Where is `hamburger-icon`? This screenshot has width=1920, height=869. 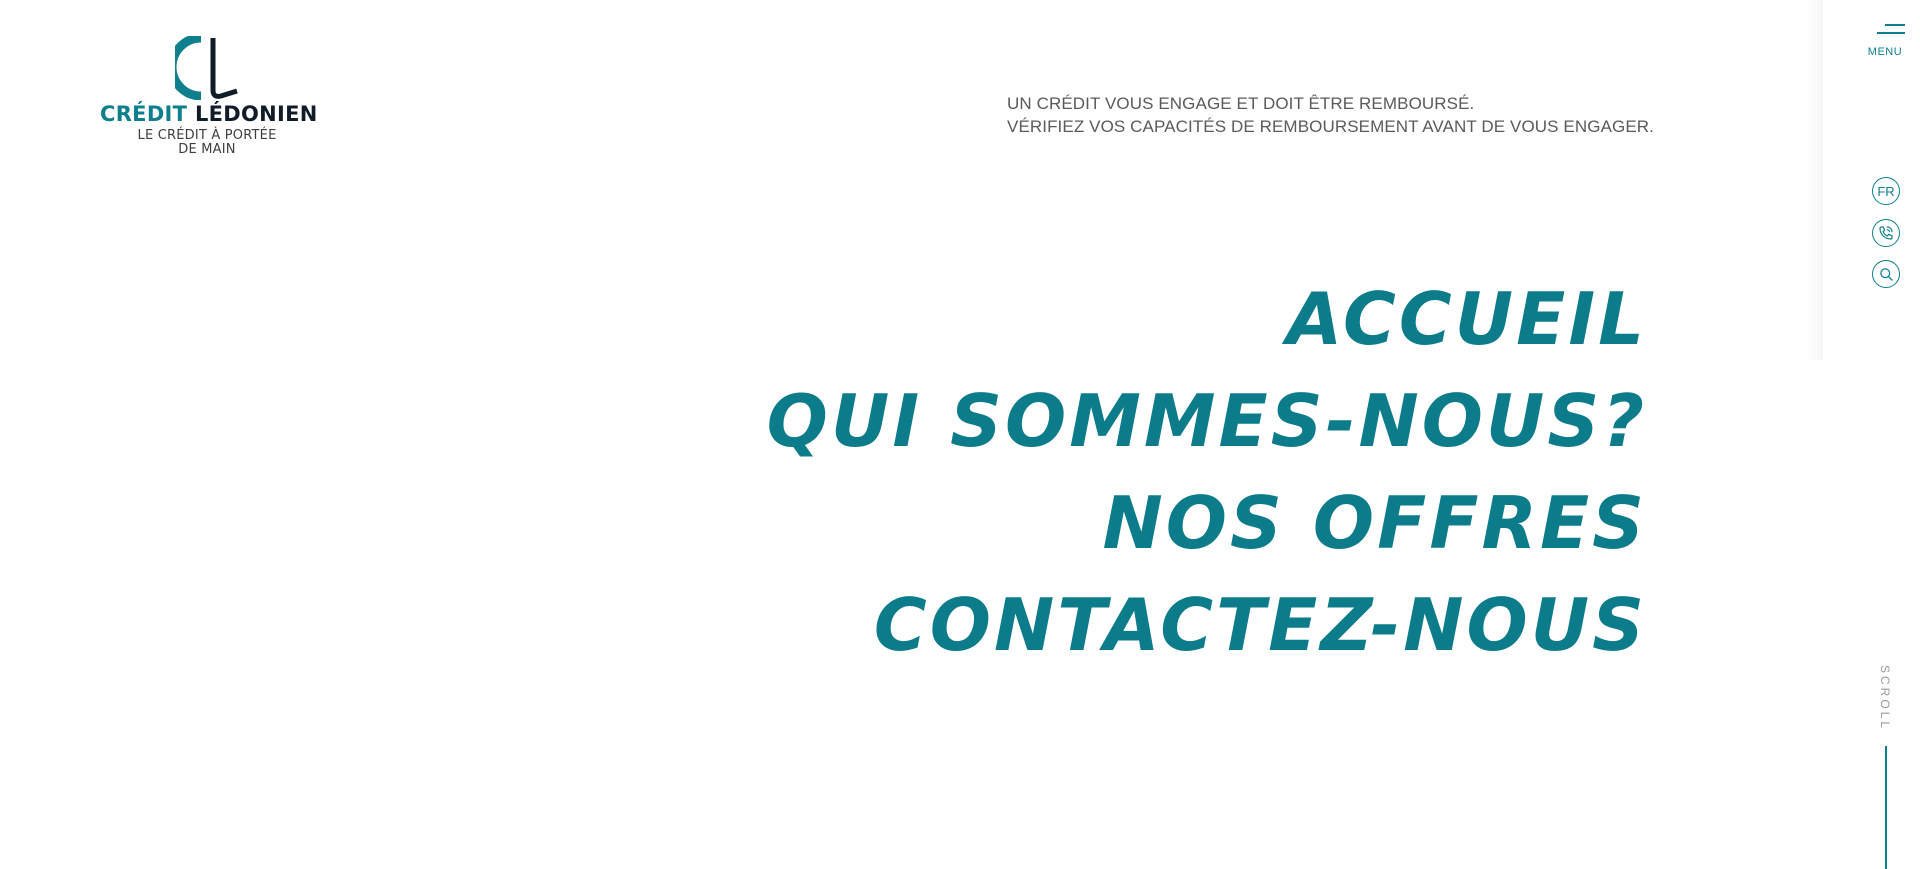 hamburger-icon is located at coordinates (1895, 25).